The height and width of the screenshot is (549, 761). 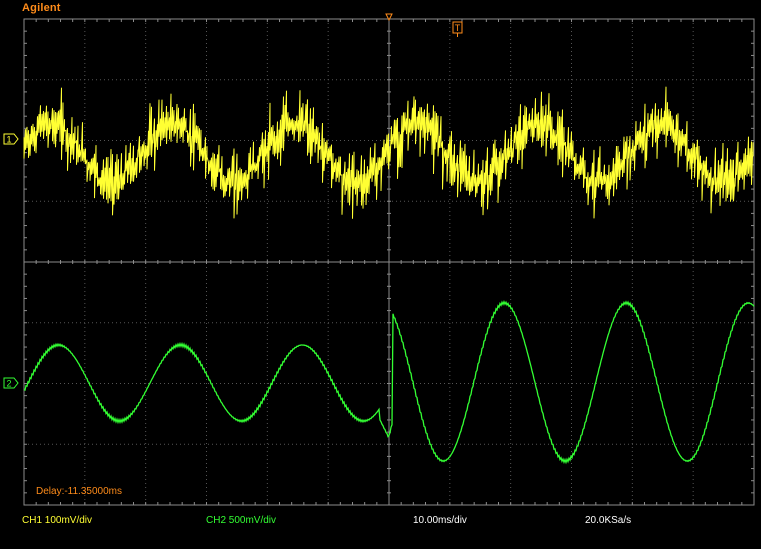 What do you see at coordinates (608, 520) in the screenshot?
I see `sample-rate-readout: 20.0KSa/s` at bounding box center [608, 520].